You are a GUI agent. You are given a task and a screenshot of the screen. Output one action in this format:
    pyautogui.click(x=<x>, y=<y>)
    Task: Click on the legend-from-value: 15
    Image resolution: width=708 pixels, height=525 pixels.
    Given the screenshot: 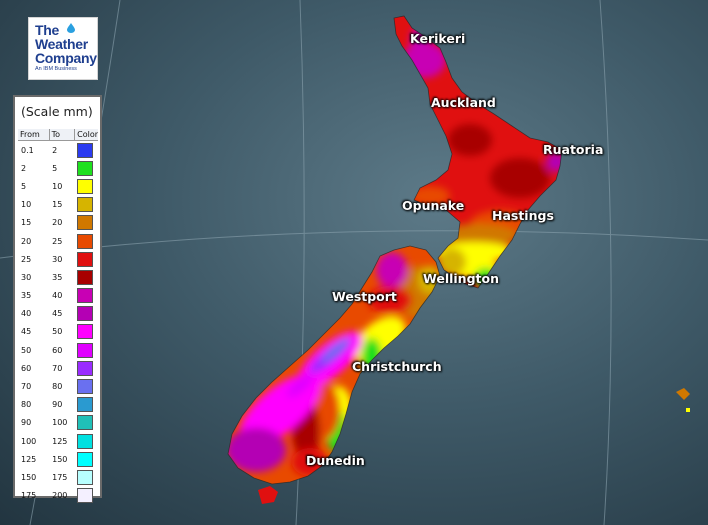 What is the action you would take?
    pyautogui.click(x=26, y=223)
    